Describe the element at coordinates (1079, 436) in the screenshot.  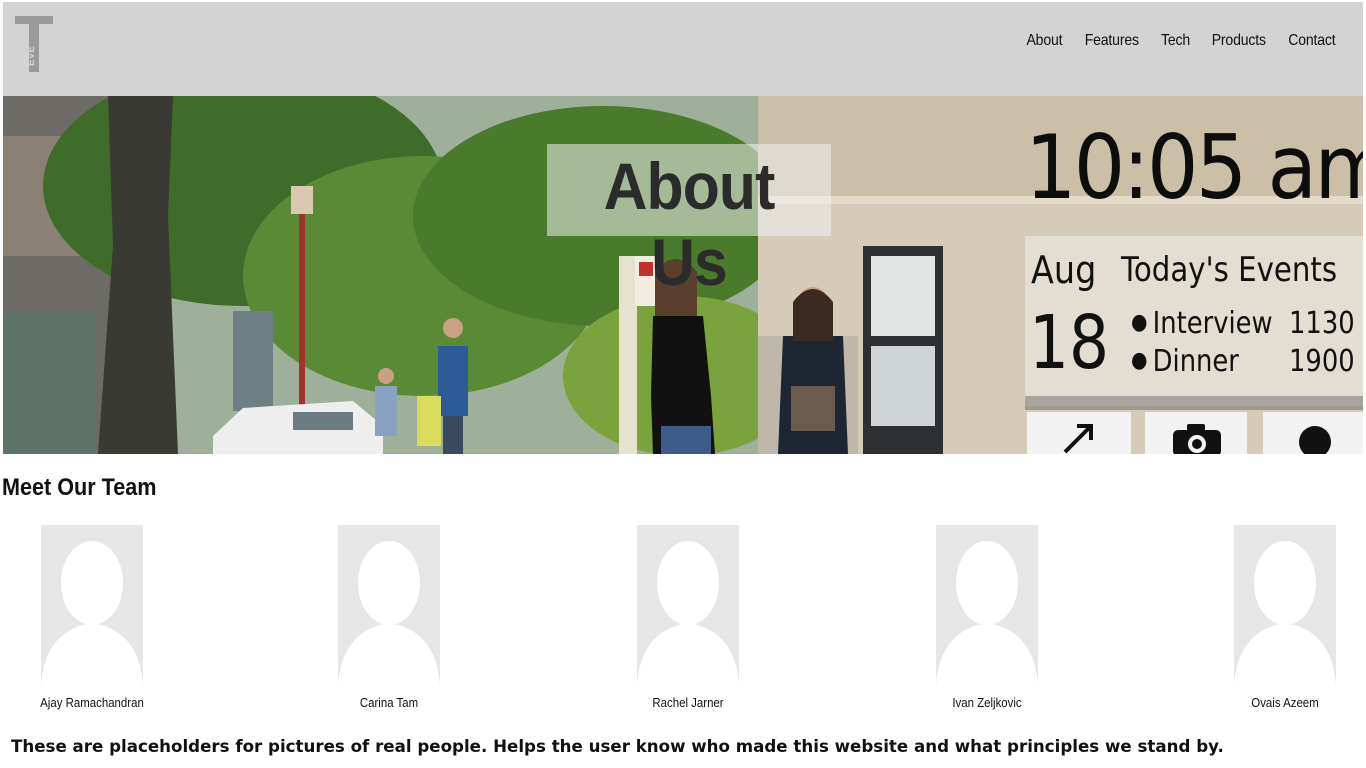
I see `expand-arrow-icon` at that location.